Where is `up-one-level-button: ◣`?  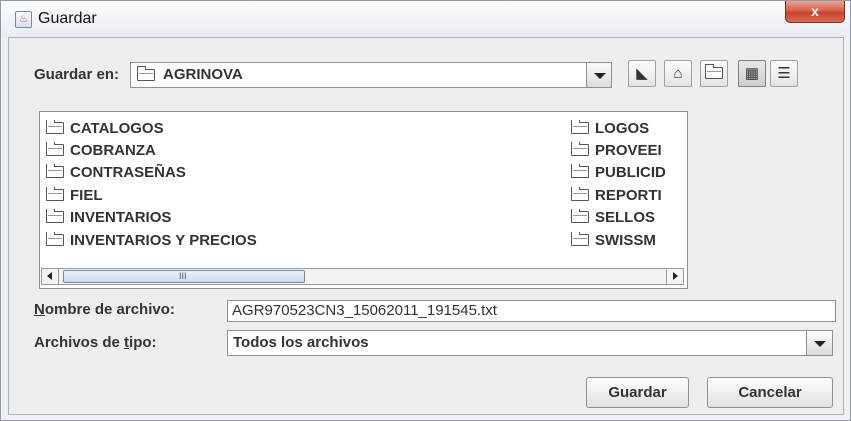 up-one-level-button: ◣ is located at coordinates (642, 73).